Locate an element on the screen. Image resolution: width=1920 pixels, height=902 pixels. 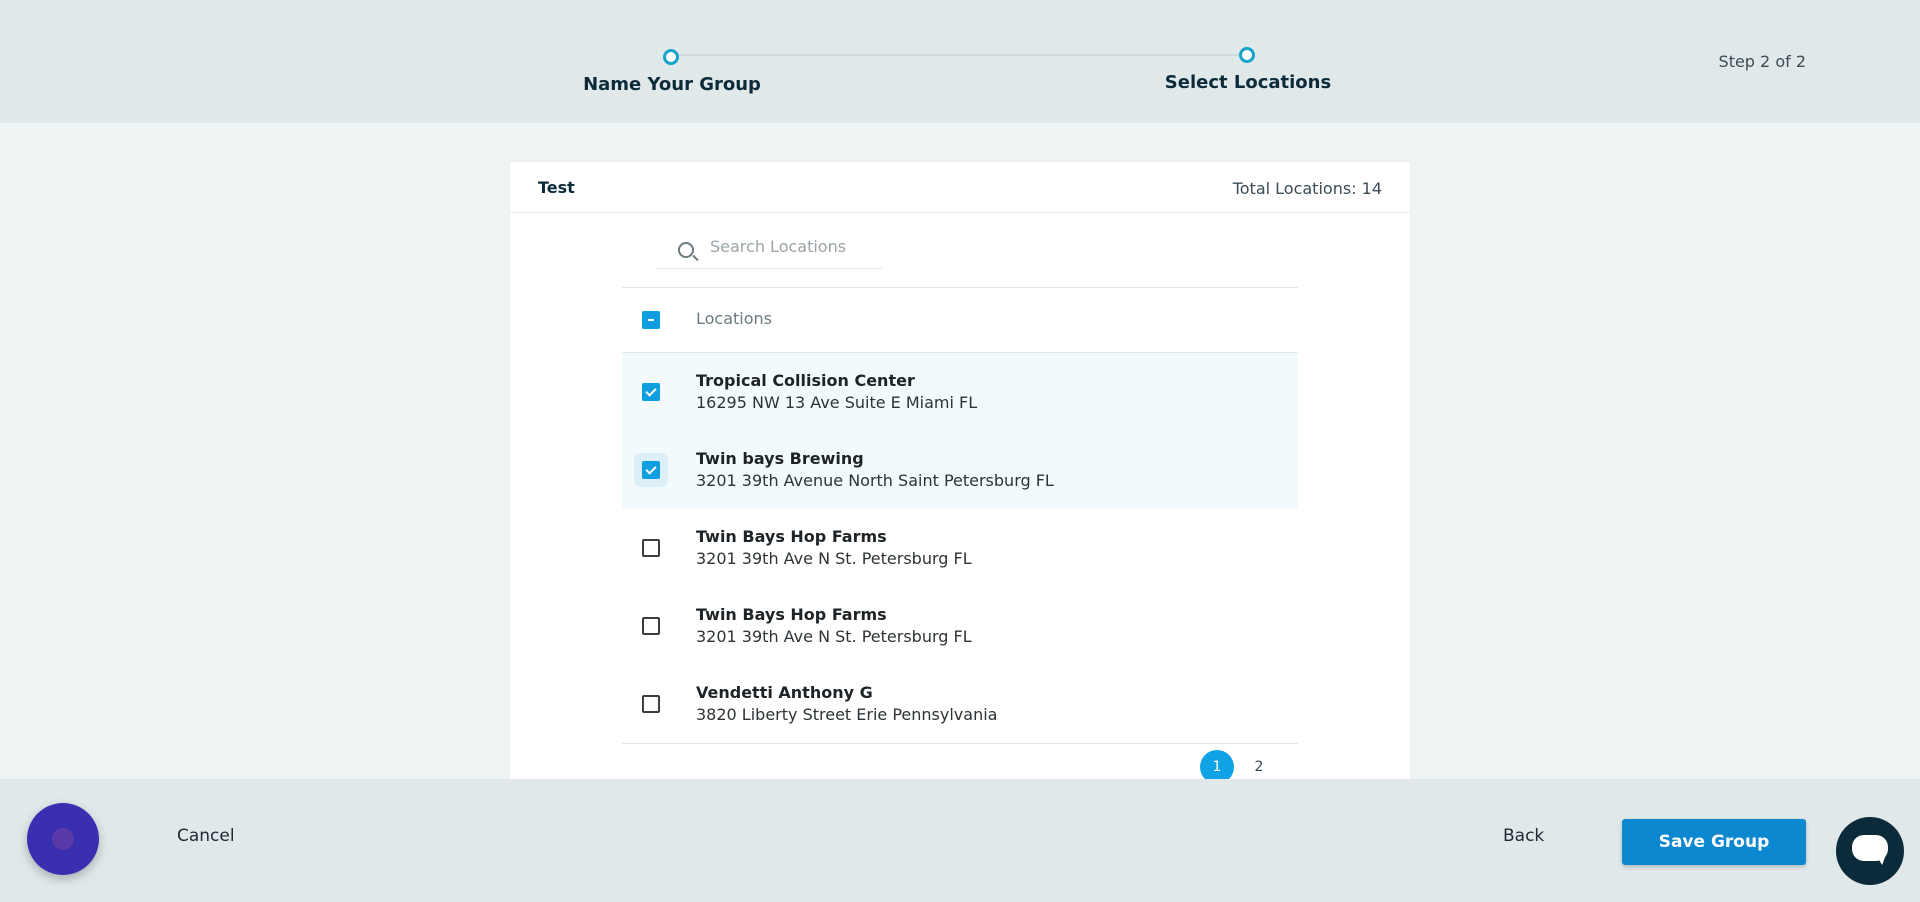
step-1-dot-icon is located at coordinates (671, 57).